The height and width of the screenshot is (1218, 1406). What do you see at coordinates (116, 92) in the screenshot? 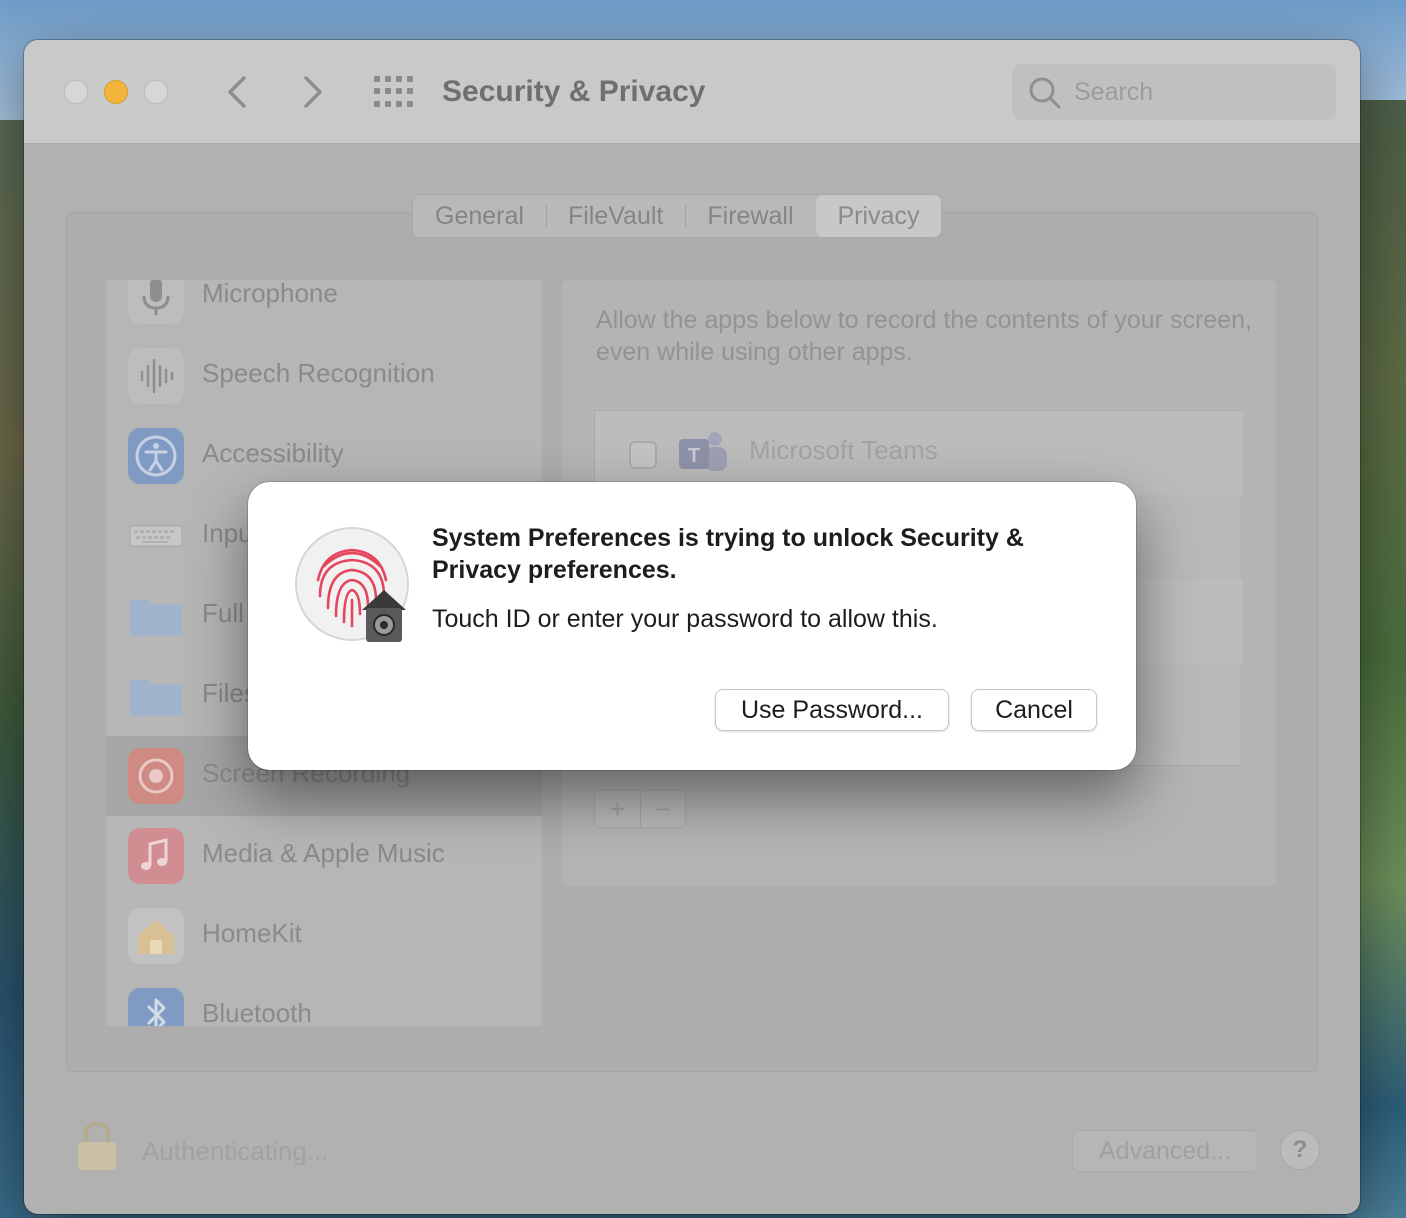
I see `minimize-button` at bounding box center [116, 92].